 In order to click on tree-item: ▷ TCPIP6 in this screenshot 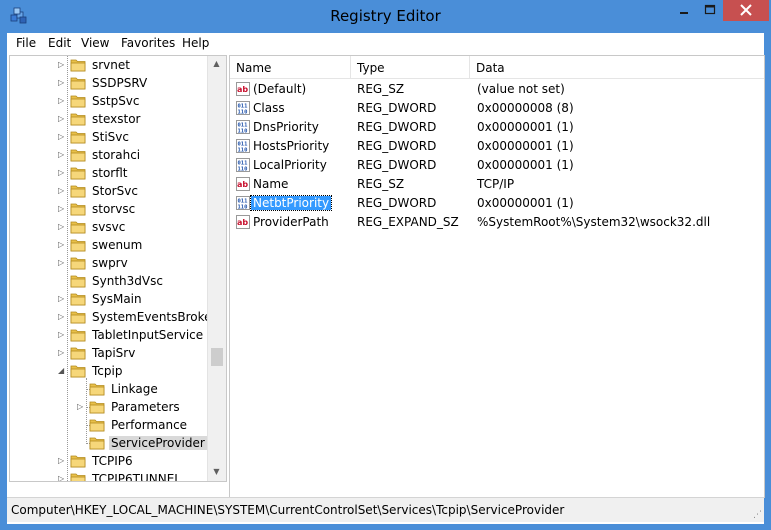, I will do `click(110, 461)`.